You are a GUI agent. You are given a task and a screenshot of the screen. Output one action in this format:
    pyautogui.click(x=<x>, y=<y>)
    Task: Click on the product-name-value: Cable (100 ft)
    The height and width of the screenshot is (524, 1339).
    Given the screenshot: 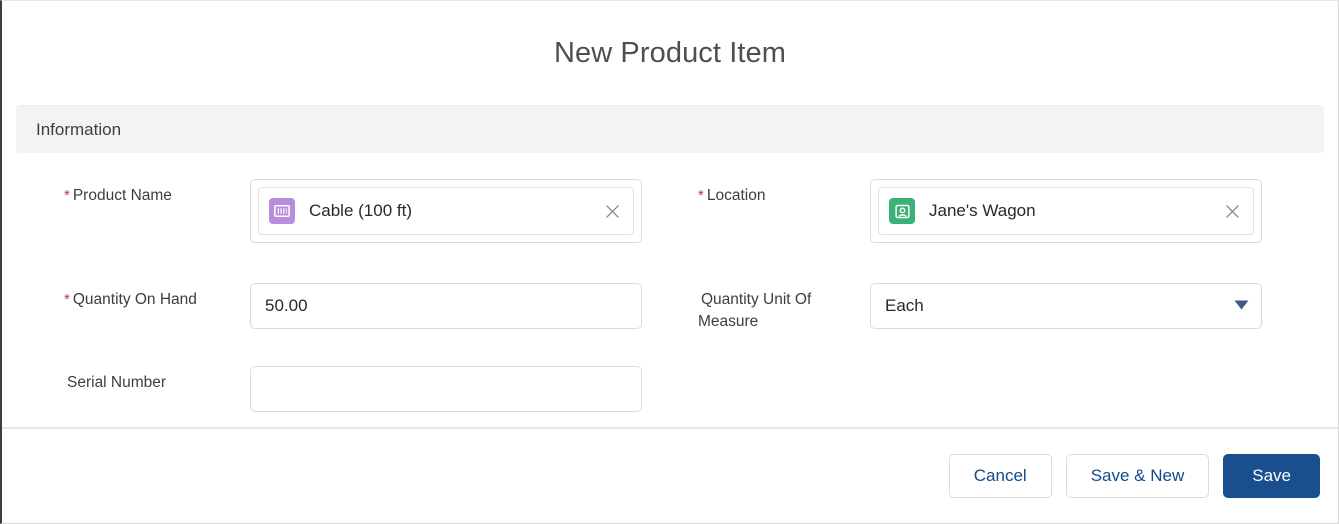 What is the action you would take?
    pyautogui.click(x=360, y=210)
    